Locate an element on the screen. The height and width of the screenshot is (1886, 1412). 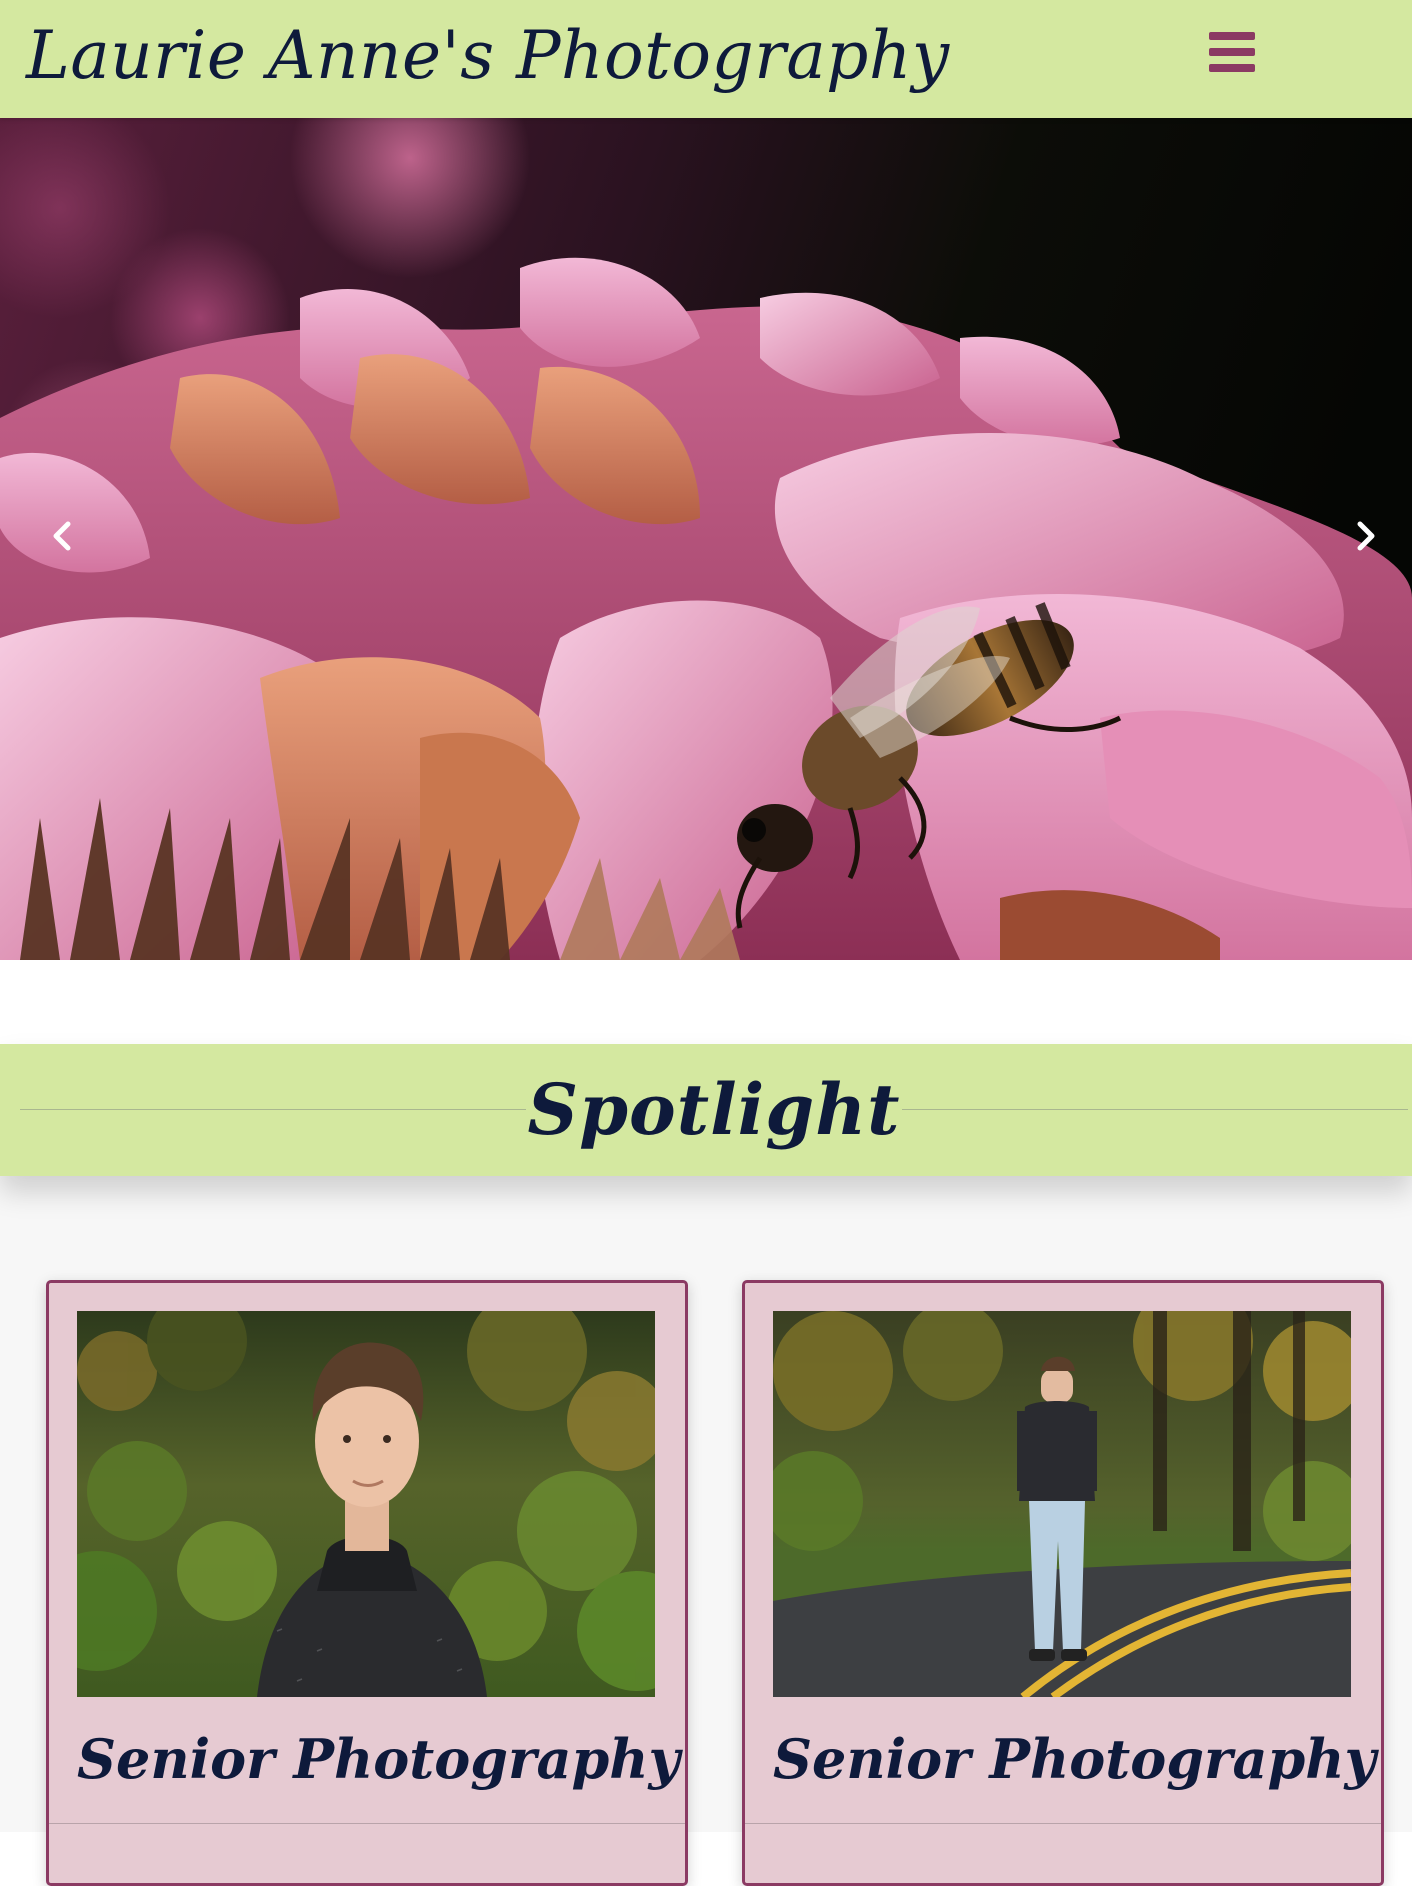
site-header: Laurie Anne's Photography is located at coordinates (706, 59).